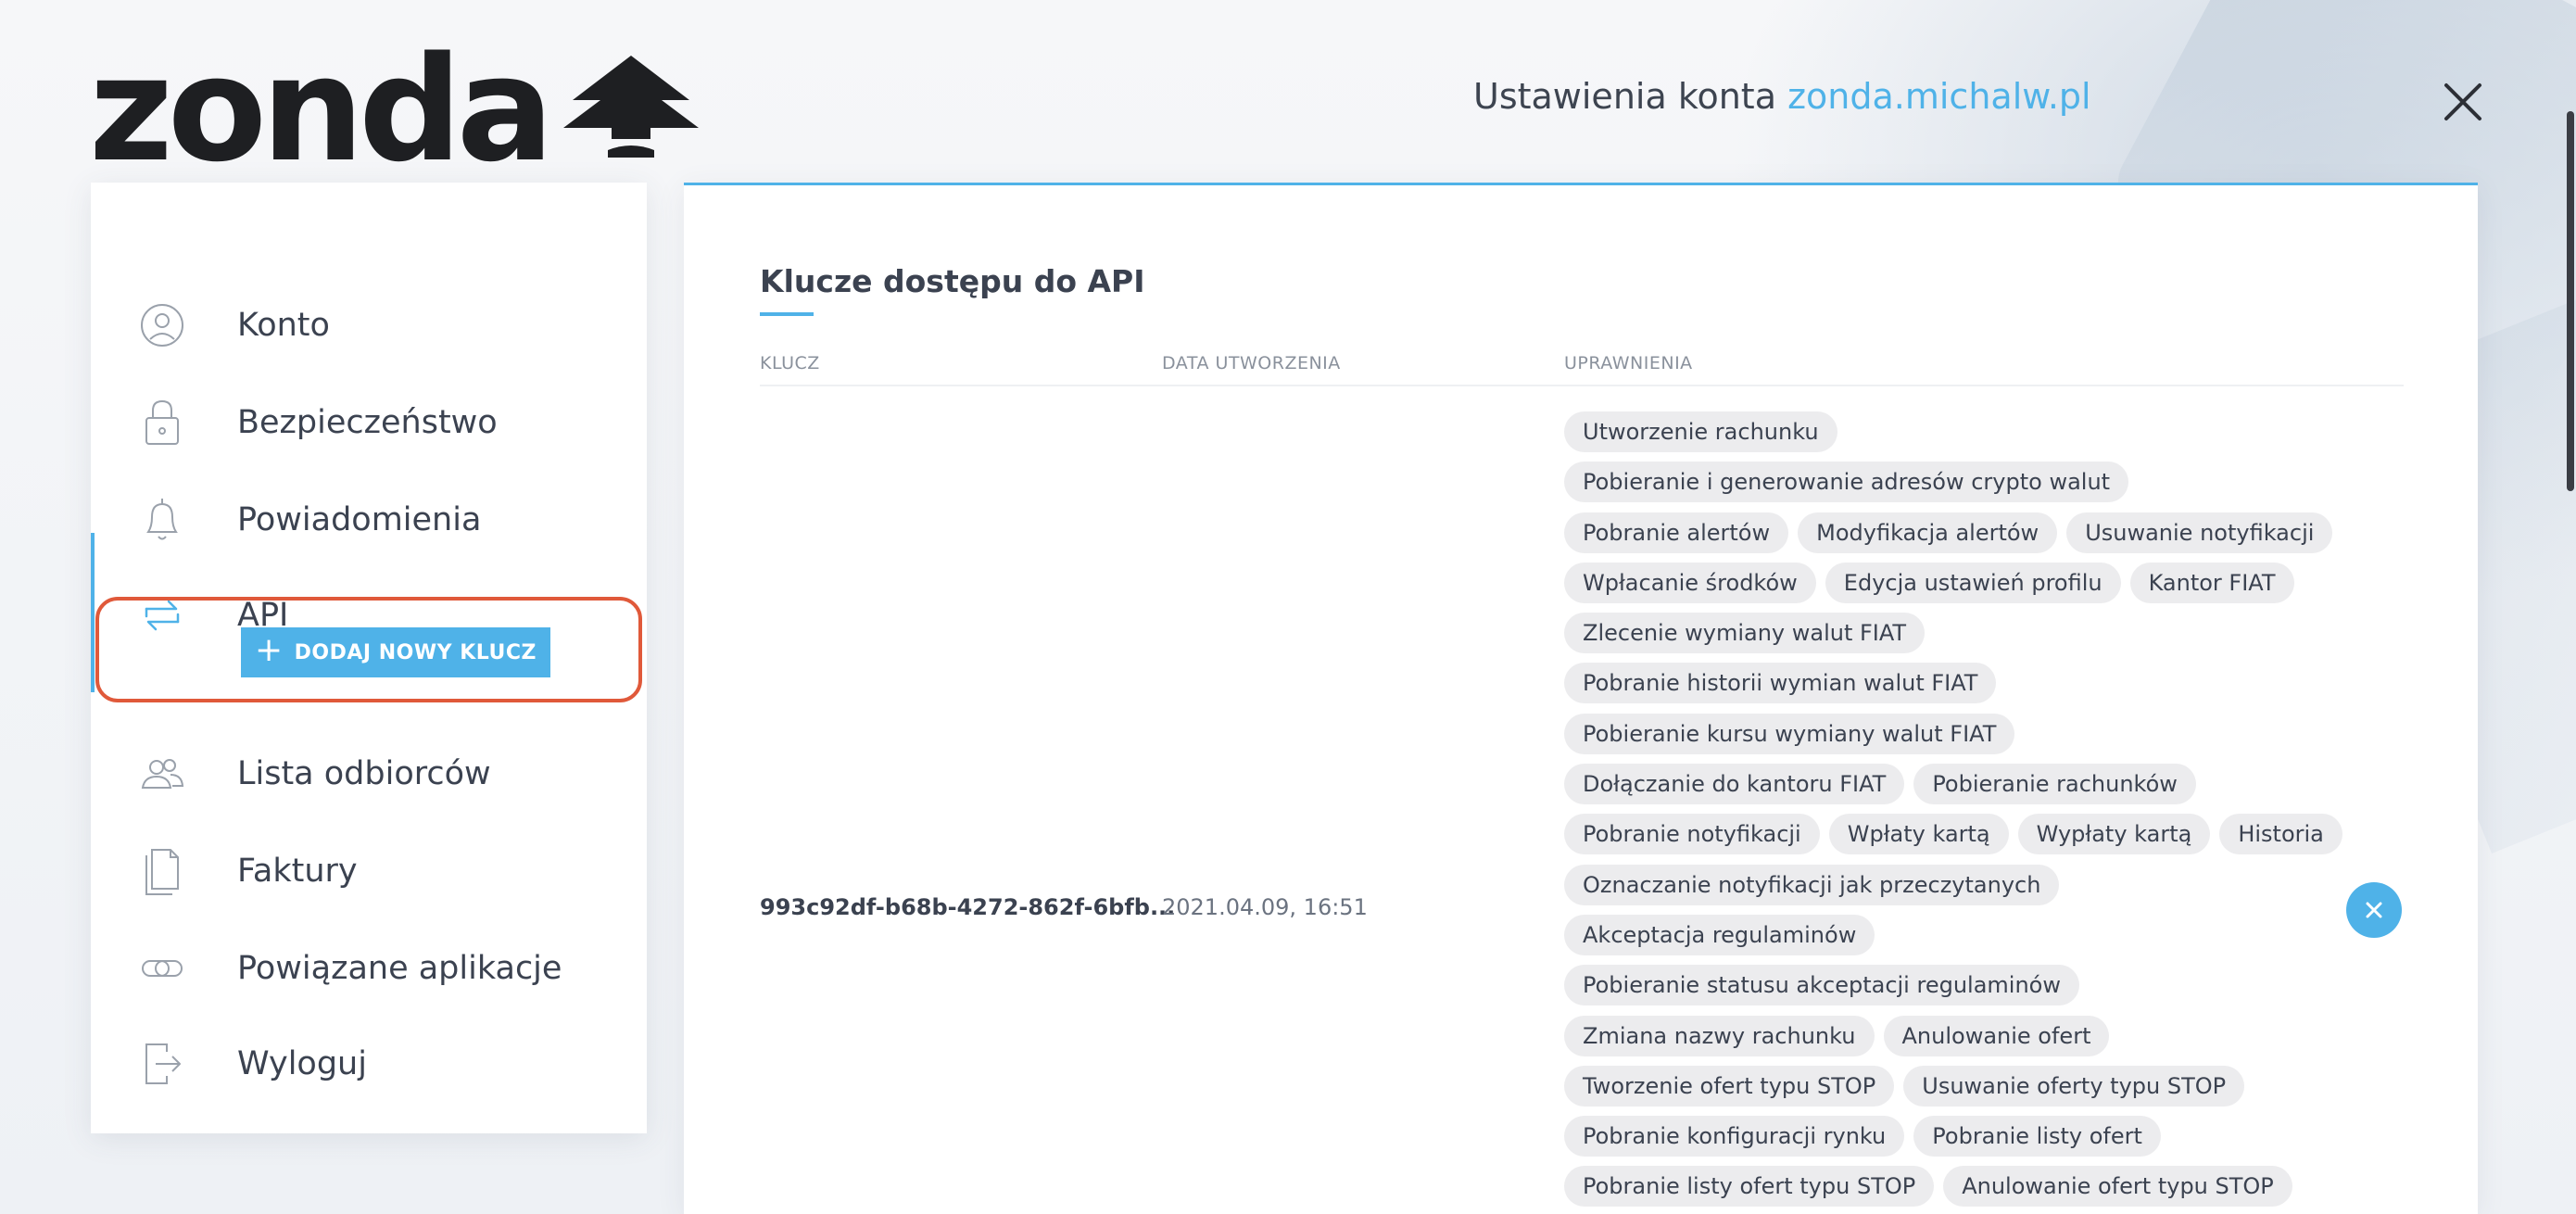 Image resolution: width=2576 pixels, height=1214 pixels. Describe the element at coordinates (1719, 934) in the screenshot. I see `permission-tag: Akceptacja regulaminów` at that location.